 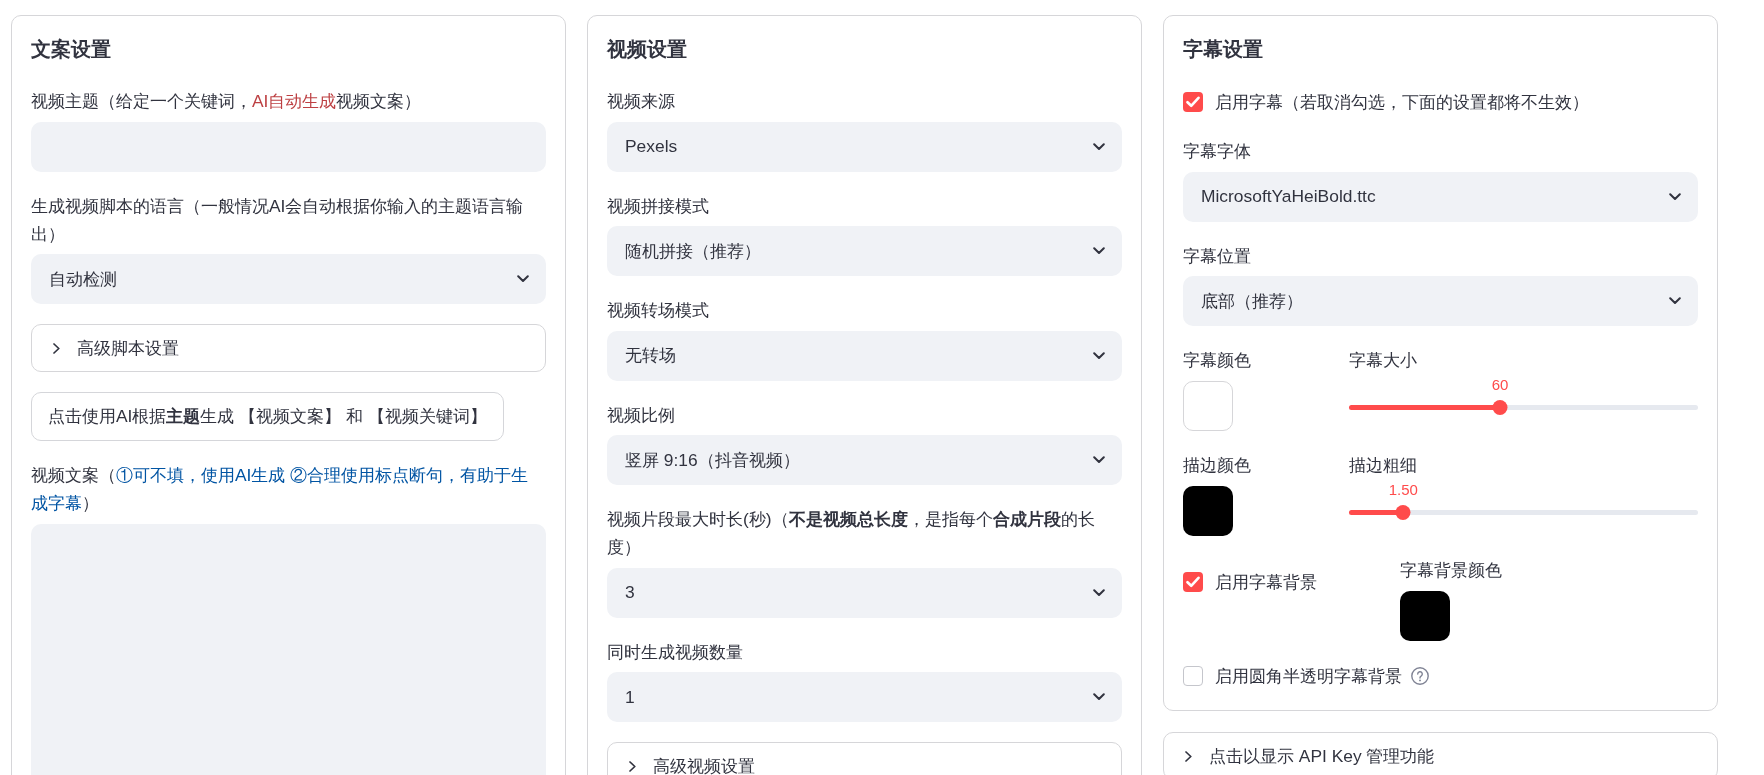 What do you see at coordinates (864, 697) in the screenshot?
I see `select-dropdown: 1` at bounding box center [864, 697].